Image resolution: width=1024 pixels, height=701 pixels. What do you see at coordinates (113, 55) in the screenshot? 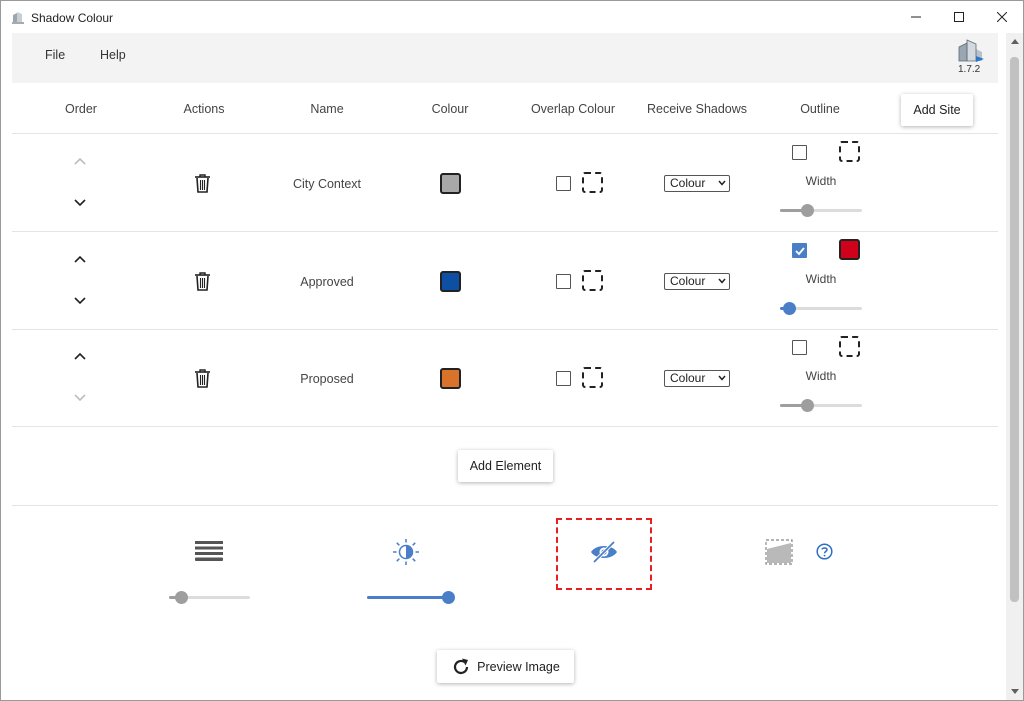
I see `menu-help: Help` at bounding box center [113, 55].